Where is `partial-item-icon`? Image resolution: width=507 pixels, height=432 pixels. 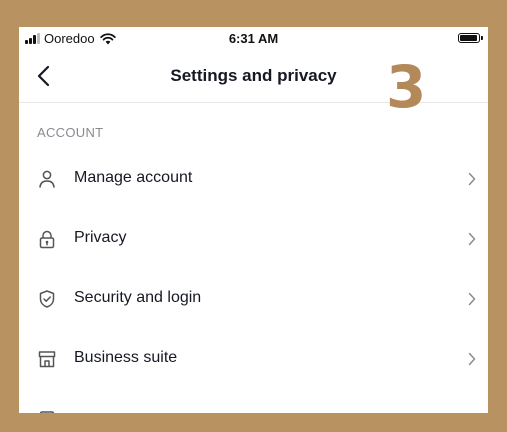
partial-item-icon is located at coordinates (47, 412).